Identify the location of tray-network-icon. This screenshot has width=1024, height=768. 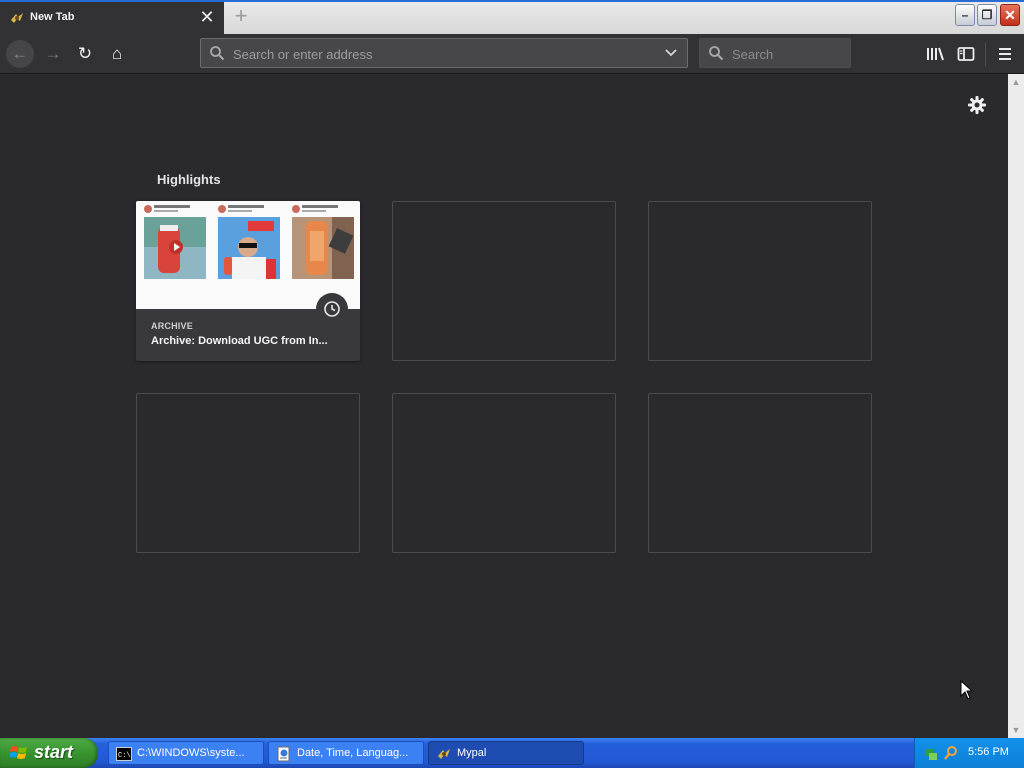
(931, 753).